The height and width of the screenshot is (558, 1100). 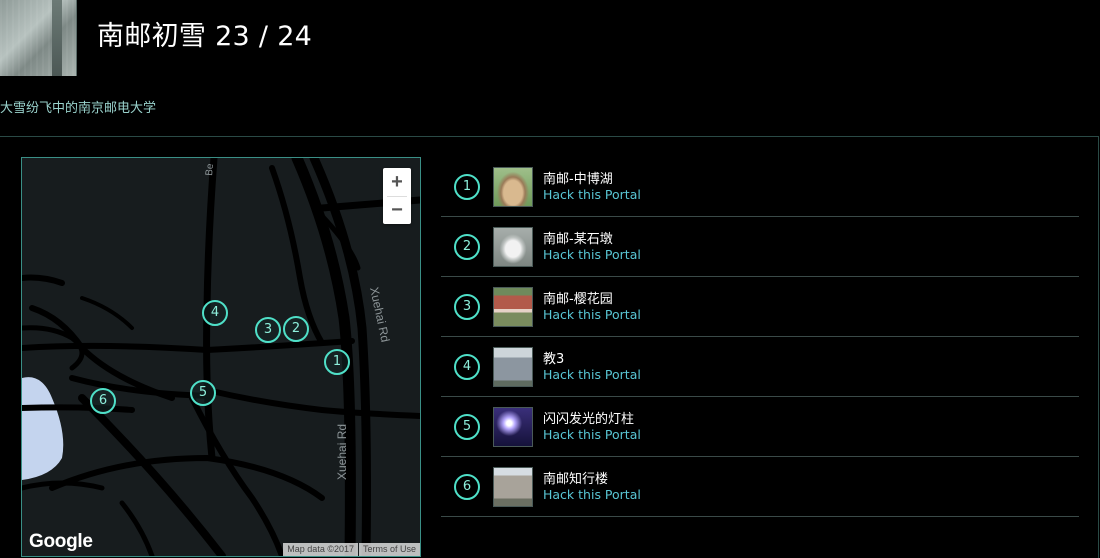 What do you see at coordinates (38, 38) in the screenshot?
I see `mission-thumbnail` at bounding box center [38, 38].